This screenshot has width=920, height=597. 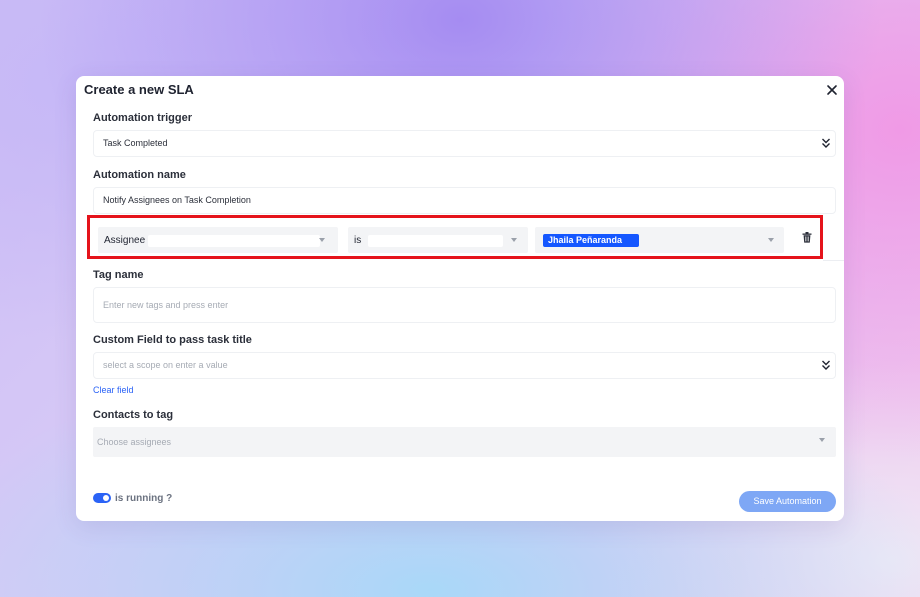 I want to click on automation-name-label: Automation name, so click(x=139, y=175).